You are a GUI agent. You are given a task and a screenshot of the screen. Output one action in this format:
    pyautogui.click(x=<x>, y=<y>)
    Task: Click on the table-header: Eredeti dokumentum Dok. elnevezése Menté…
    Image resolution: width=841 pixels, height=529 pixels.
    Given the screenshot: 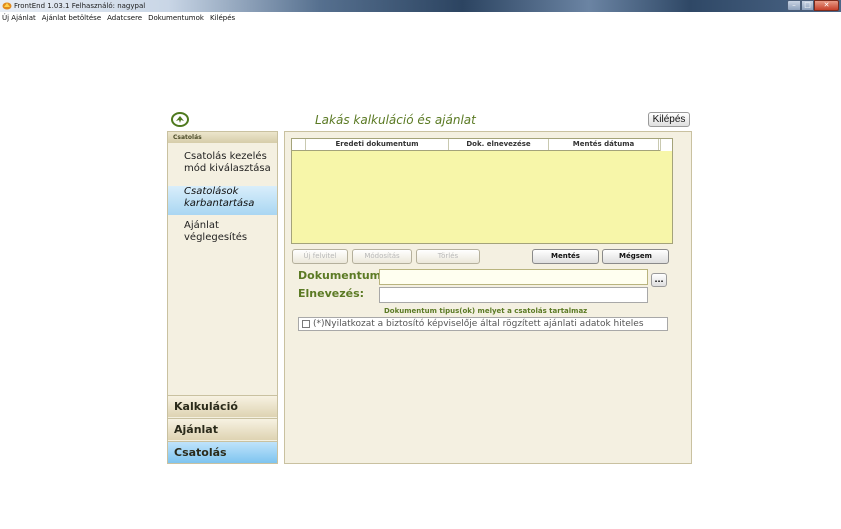 What is the action you would take?
    pyautogui.click(x=482, y=145)
    